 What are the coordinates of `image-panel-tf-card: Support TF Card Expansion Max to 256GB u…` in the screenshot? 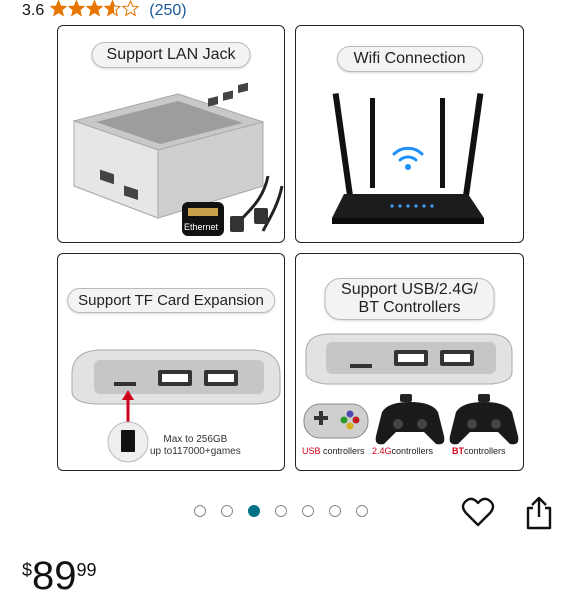 It's located at (171, 362).